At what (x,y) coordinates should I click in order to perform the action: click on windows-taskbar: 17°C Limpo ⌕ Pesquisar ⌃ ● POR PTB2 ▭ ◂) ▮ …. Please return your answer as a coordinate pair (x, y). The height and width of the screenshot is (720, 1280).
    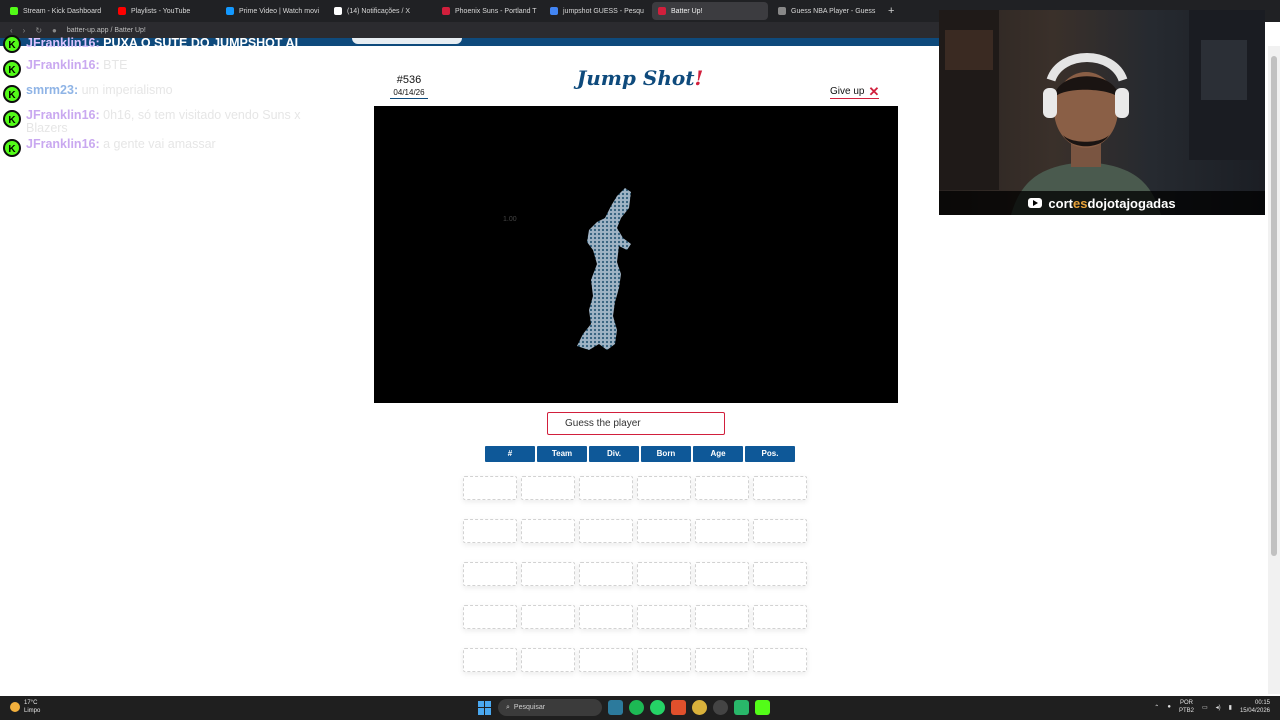
    Looking at the image, I should click on (640, 708).